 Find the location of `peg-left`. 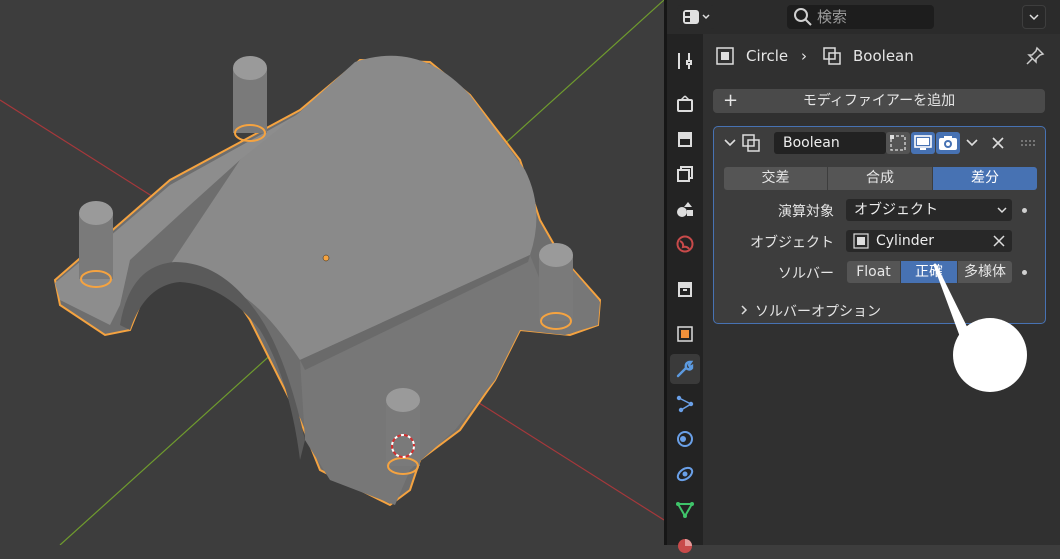

peg-left is located at coordinates (96, 244).